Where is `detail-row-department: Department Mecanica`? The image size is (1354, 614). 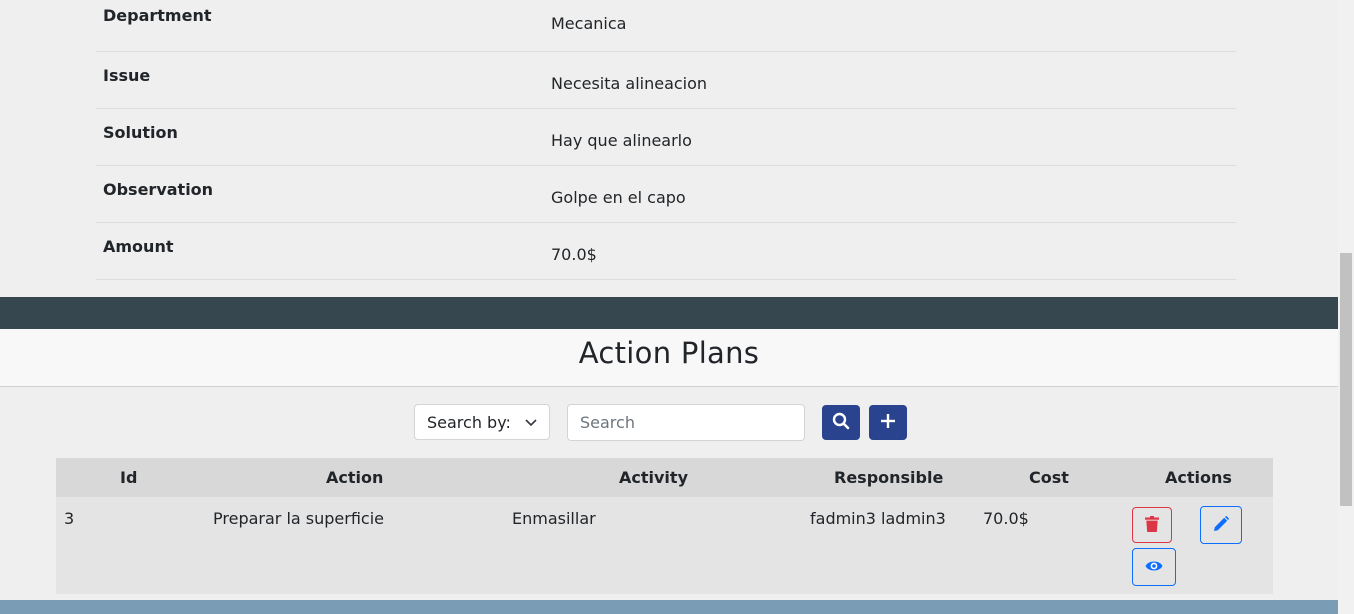
detail-row-department: Department Mecanica is located at coordinates (666, 26).